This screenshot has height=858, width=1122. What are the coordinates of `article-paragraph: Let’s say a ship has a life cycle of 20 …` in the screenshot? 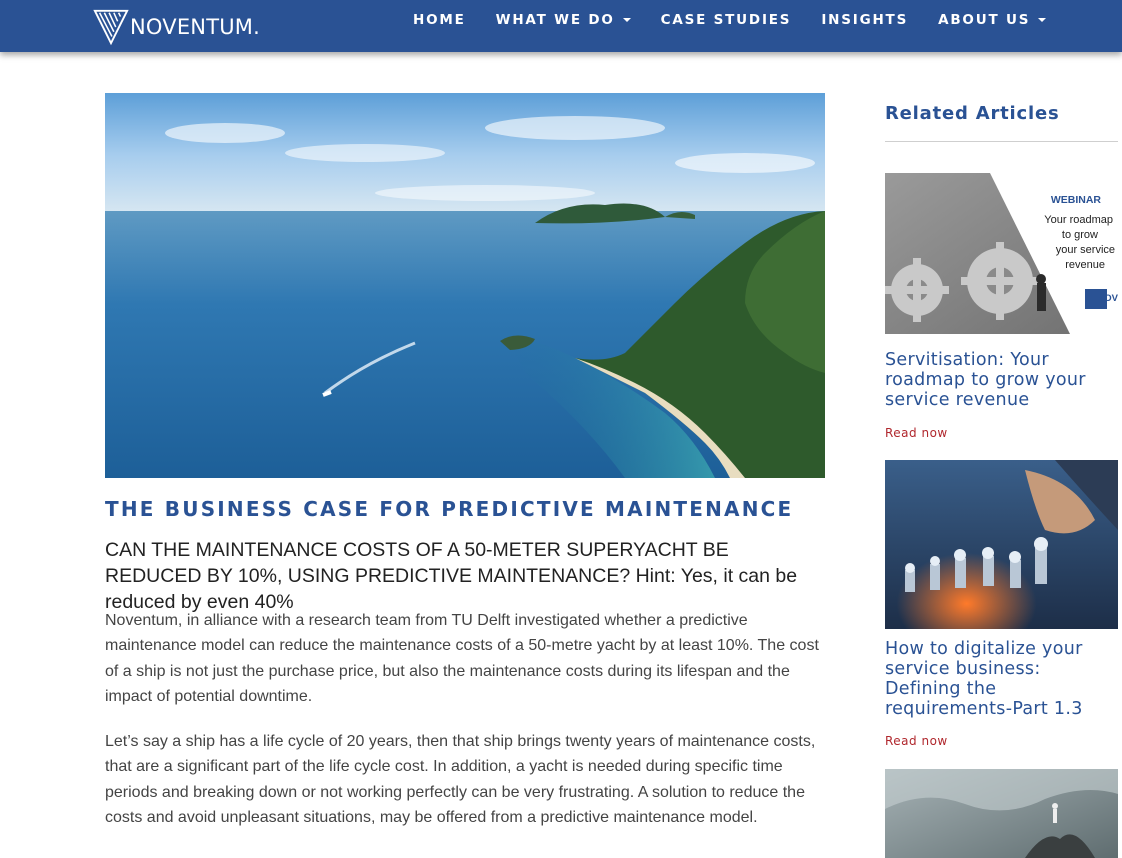 It's located at (460, 780).